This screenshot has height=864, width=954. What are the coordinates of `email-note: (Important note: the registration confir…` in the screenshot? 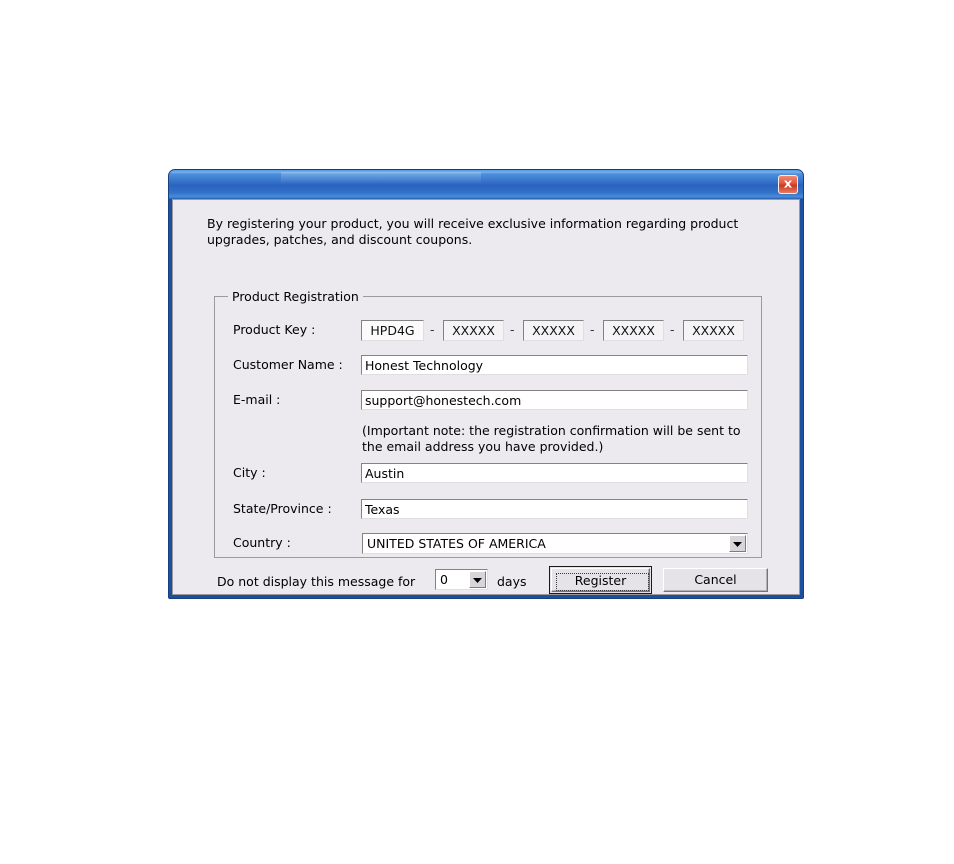 It's located at (551, 438).